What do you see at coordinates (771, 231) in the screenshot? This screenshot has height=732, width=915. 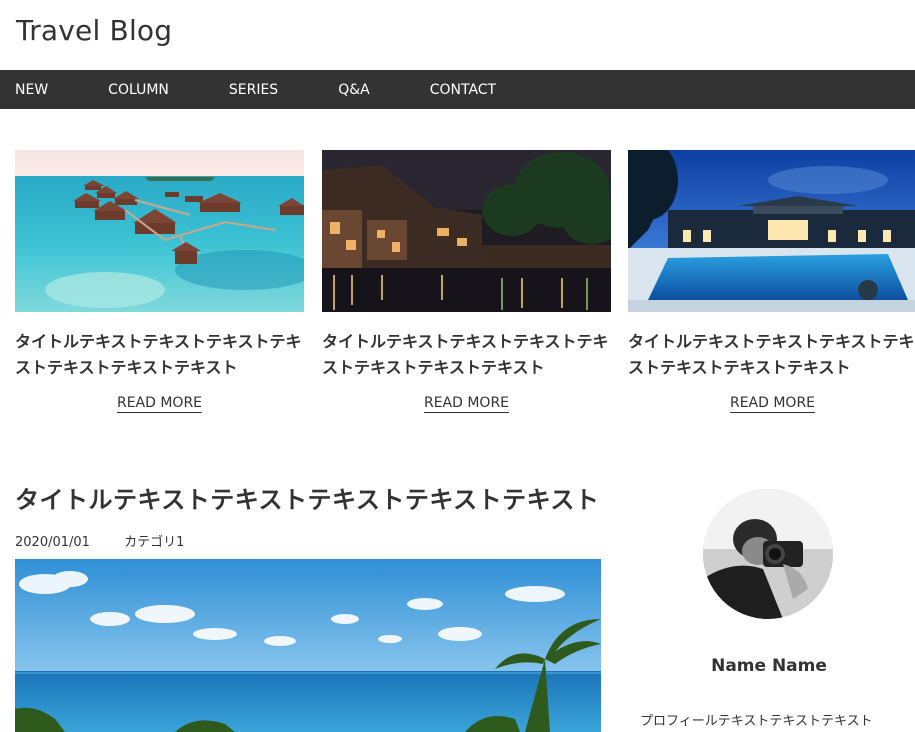 I see `resort-pool-night-image` at bounding box center [771, 231].